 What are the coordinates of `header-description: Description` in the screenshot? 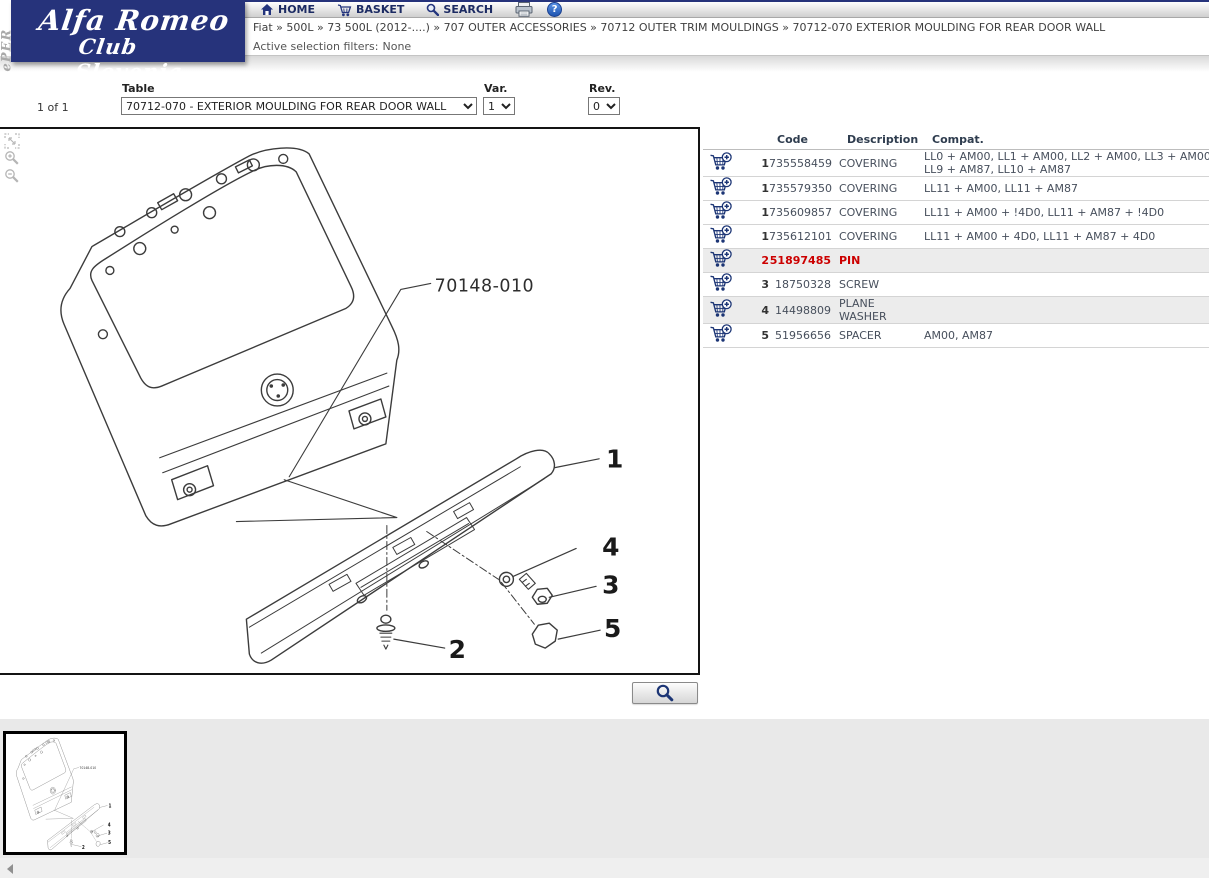 It's located at (883, 139).